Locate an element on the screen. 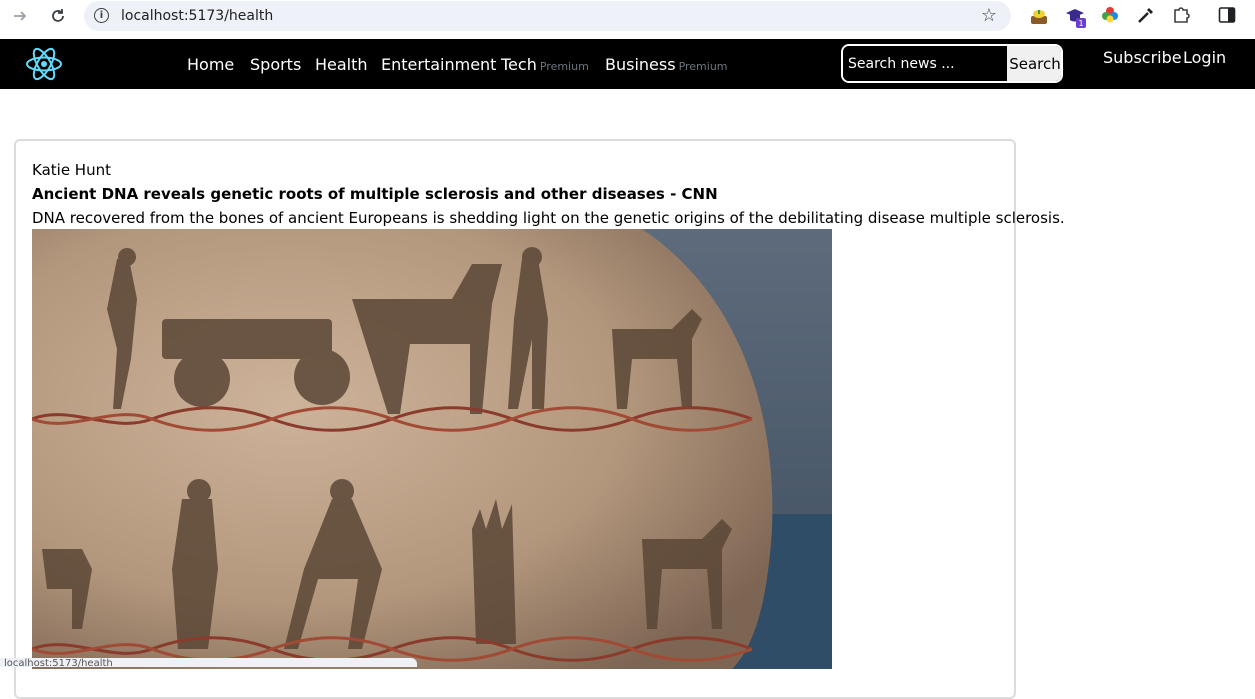 The image size is (1255, 699). react-logo-icon is located at coordinates (44, 64).